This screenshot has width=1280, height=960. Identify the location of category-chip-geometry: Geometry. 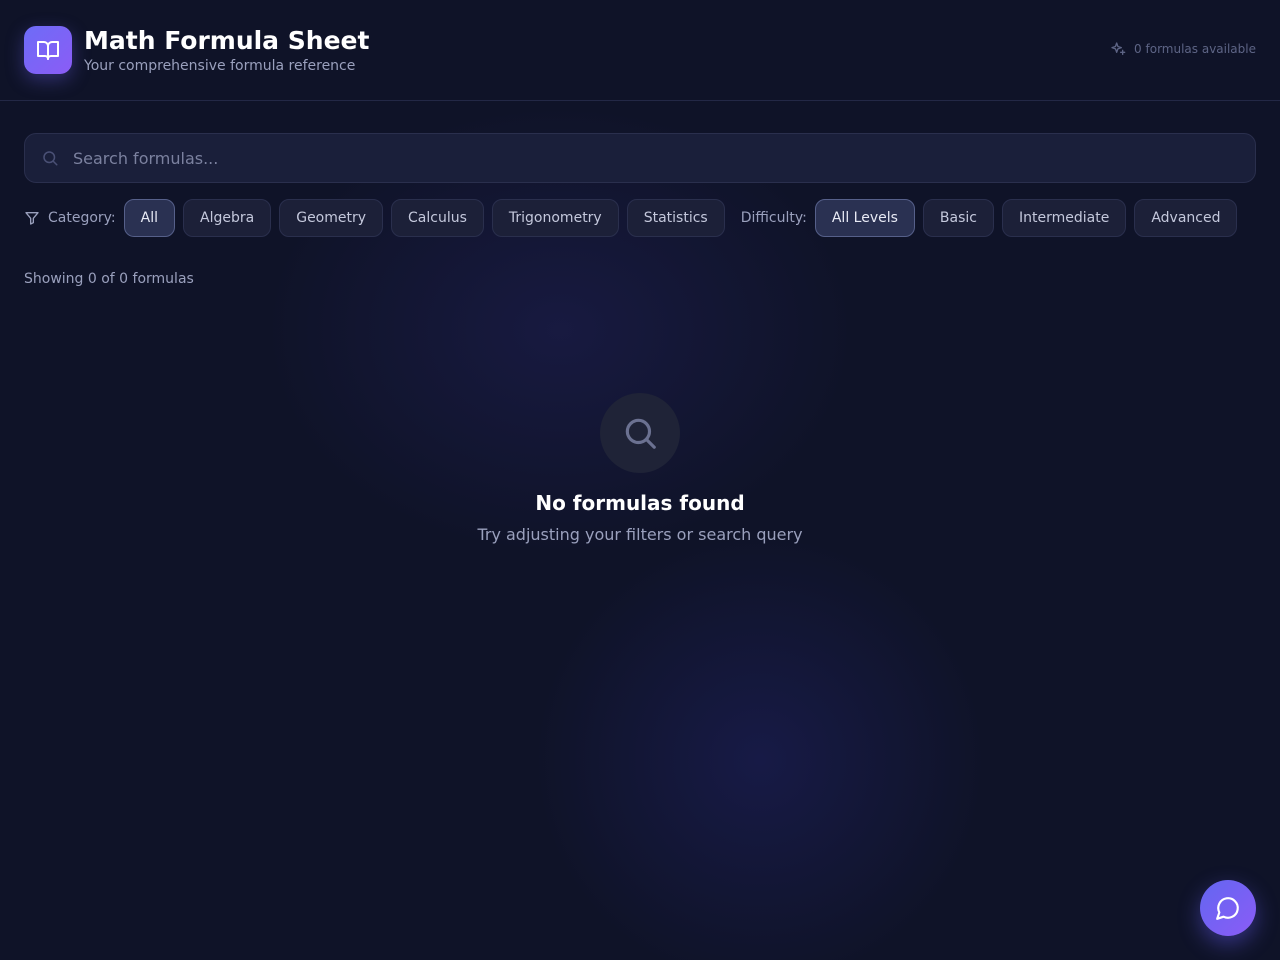
(331, 218).